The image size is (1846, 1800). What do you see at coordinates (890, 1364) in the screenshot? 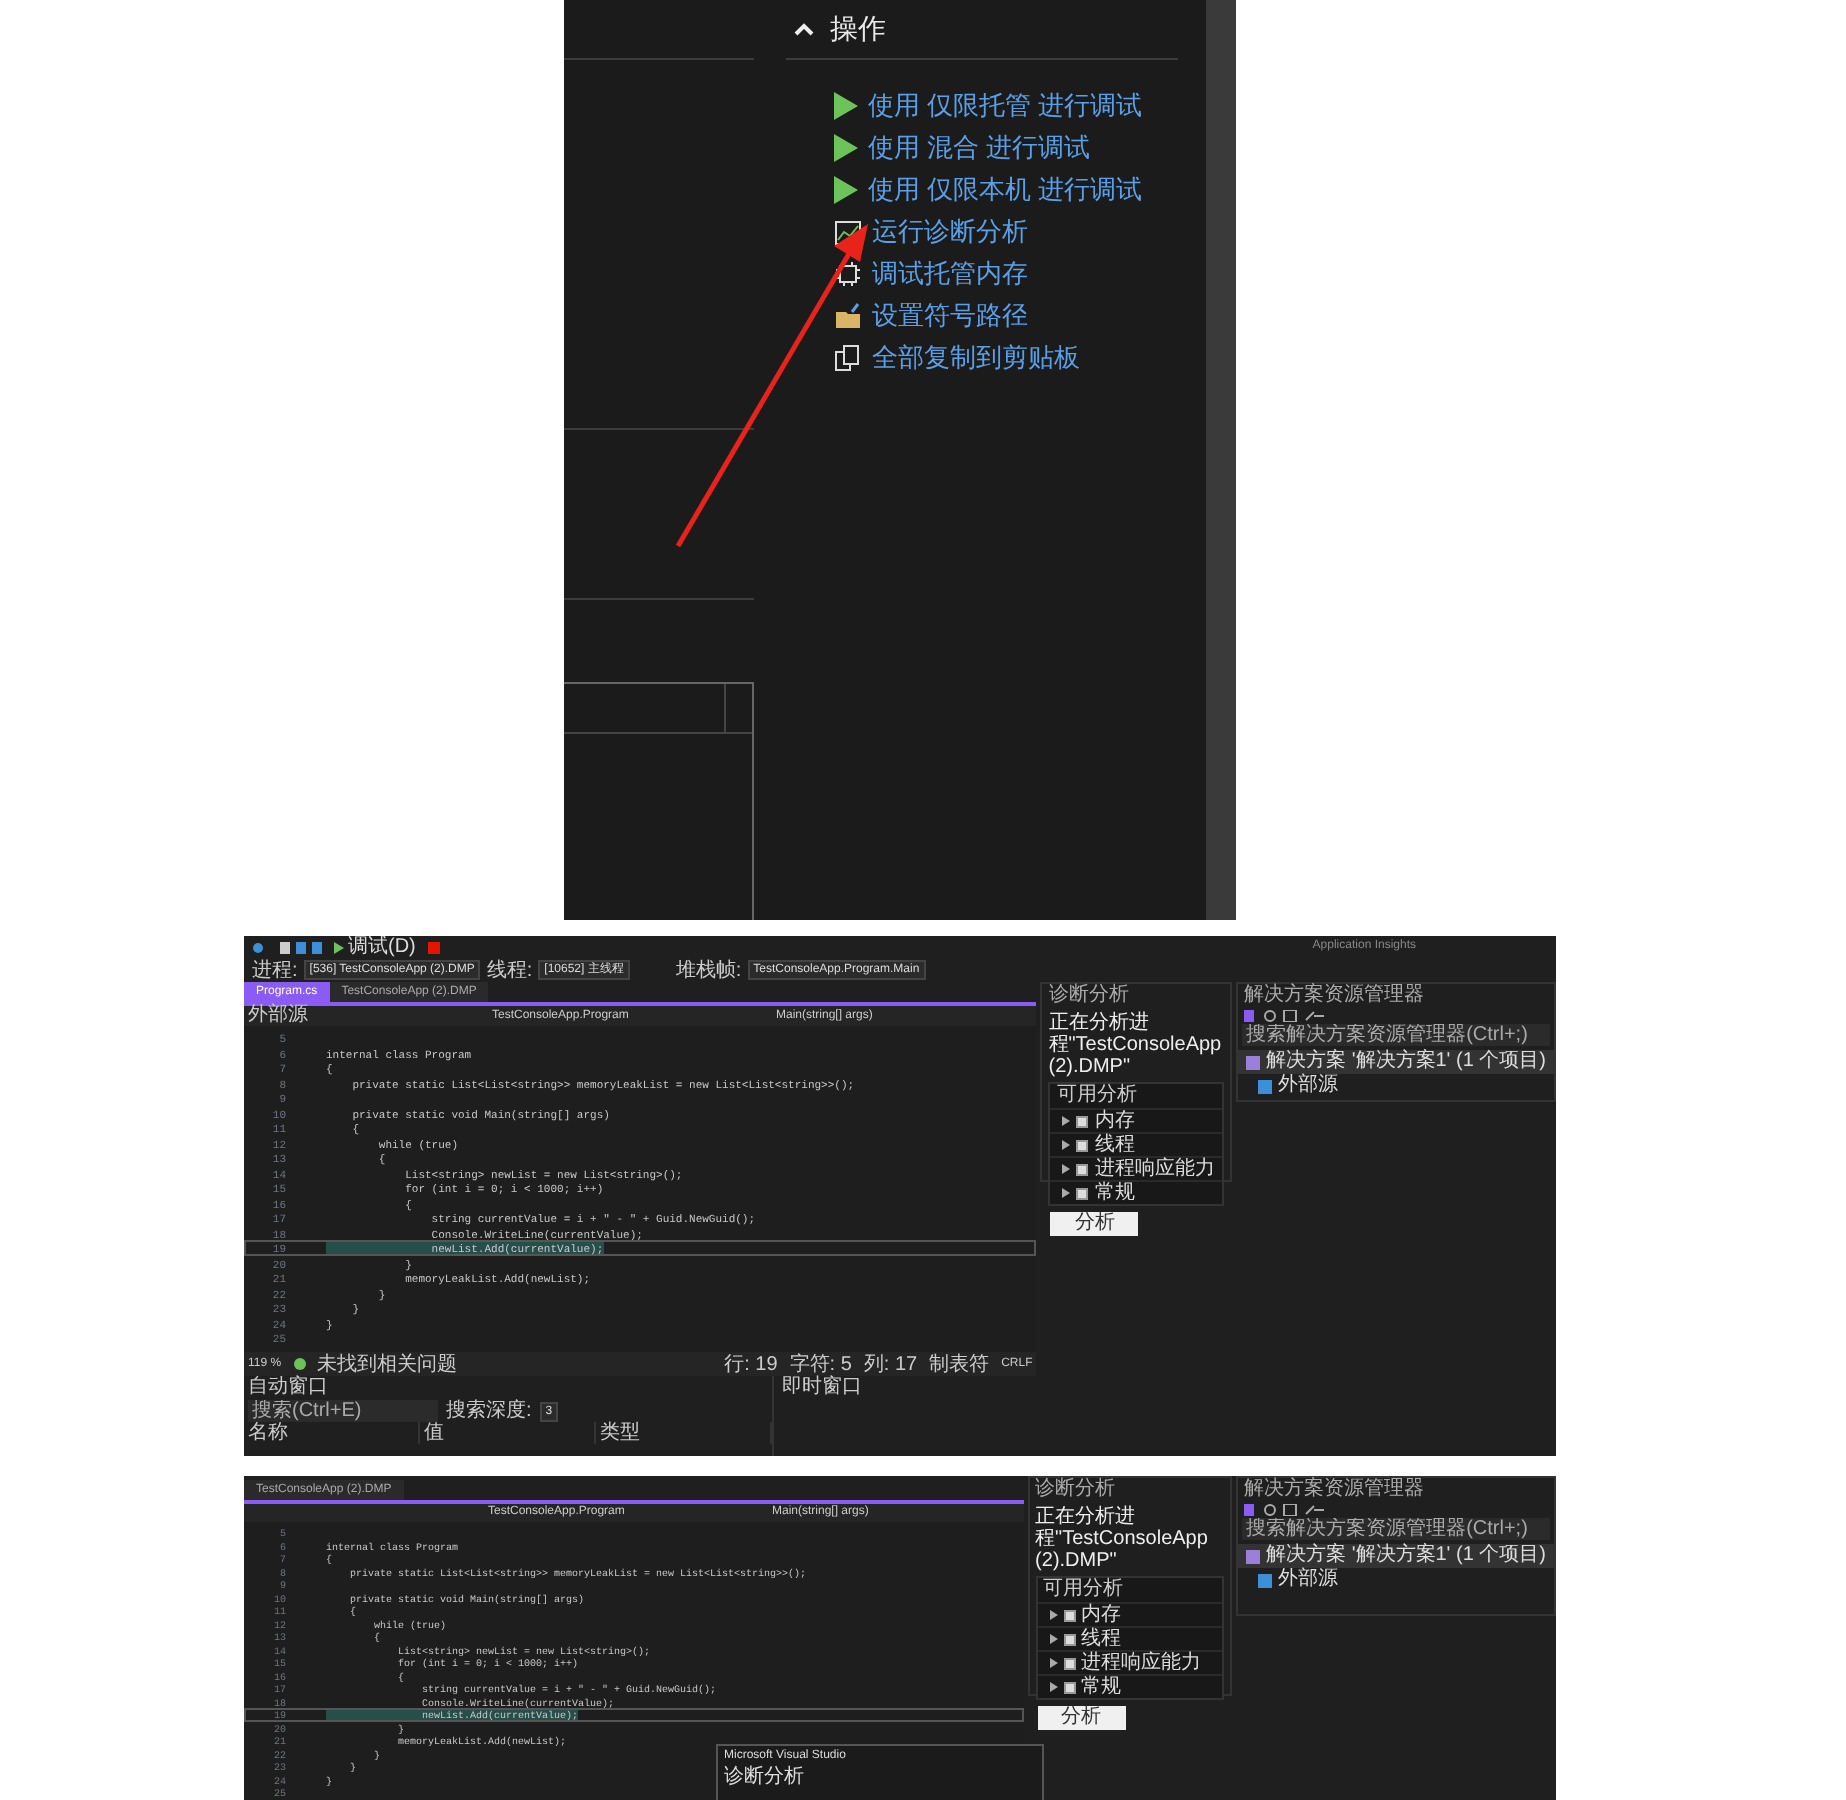
I see `column-status: 列: 17` at bounding box center [890, 1364].